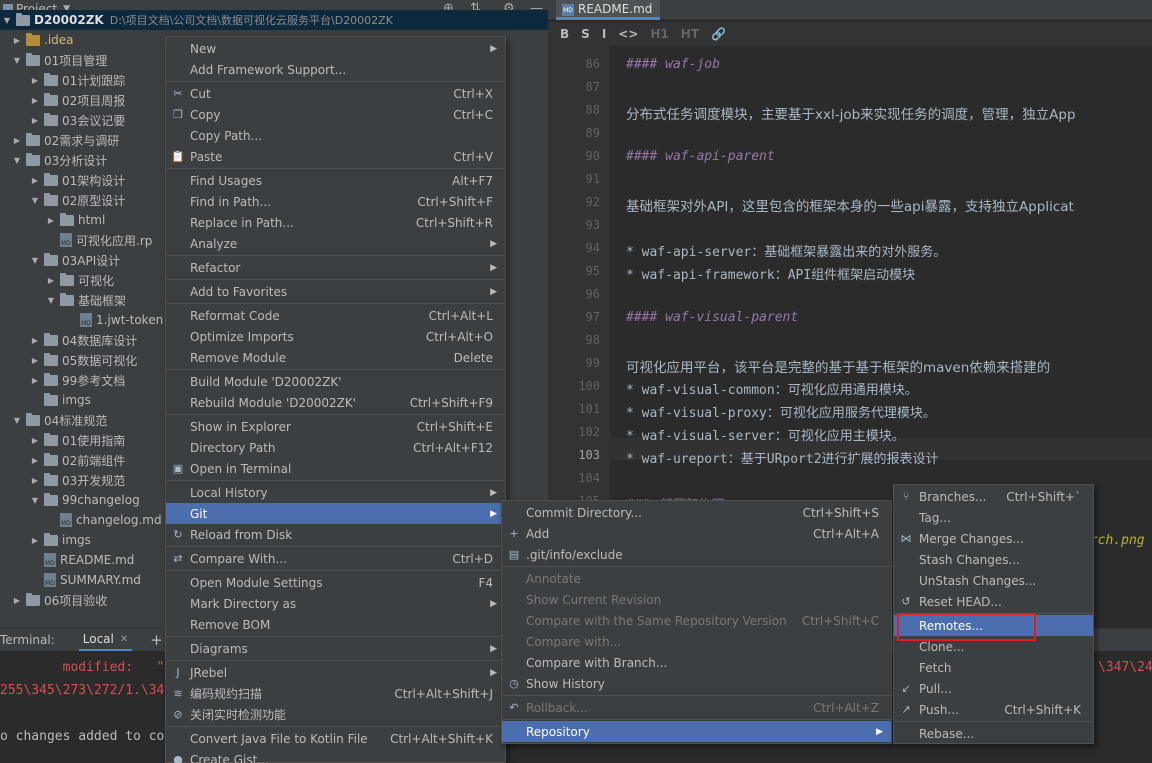 Image resolution: width=1152 pixels, height=763 pixels. I want to click on menu-item-: ≋ 编码规约扫描 Ctrl+Alt+Shift+J, so click(335, 693).